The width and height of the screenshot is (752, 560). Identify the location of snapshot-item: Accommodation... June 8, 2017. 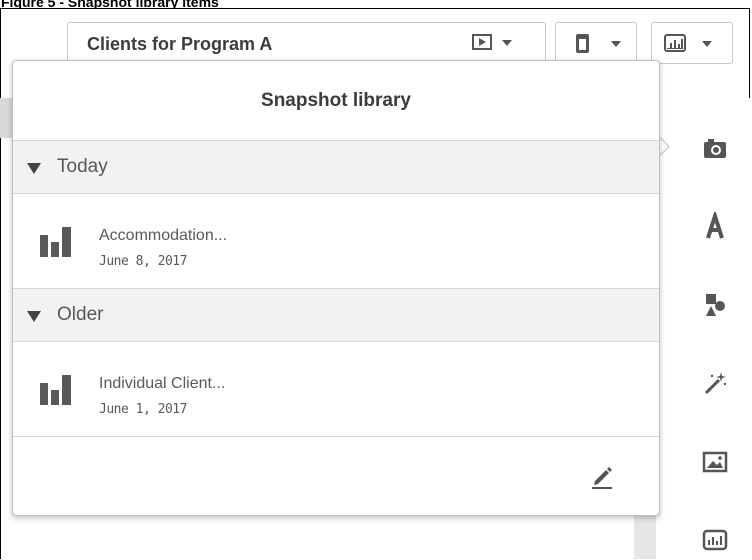
(336, 241).